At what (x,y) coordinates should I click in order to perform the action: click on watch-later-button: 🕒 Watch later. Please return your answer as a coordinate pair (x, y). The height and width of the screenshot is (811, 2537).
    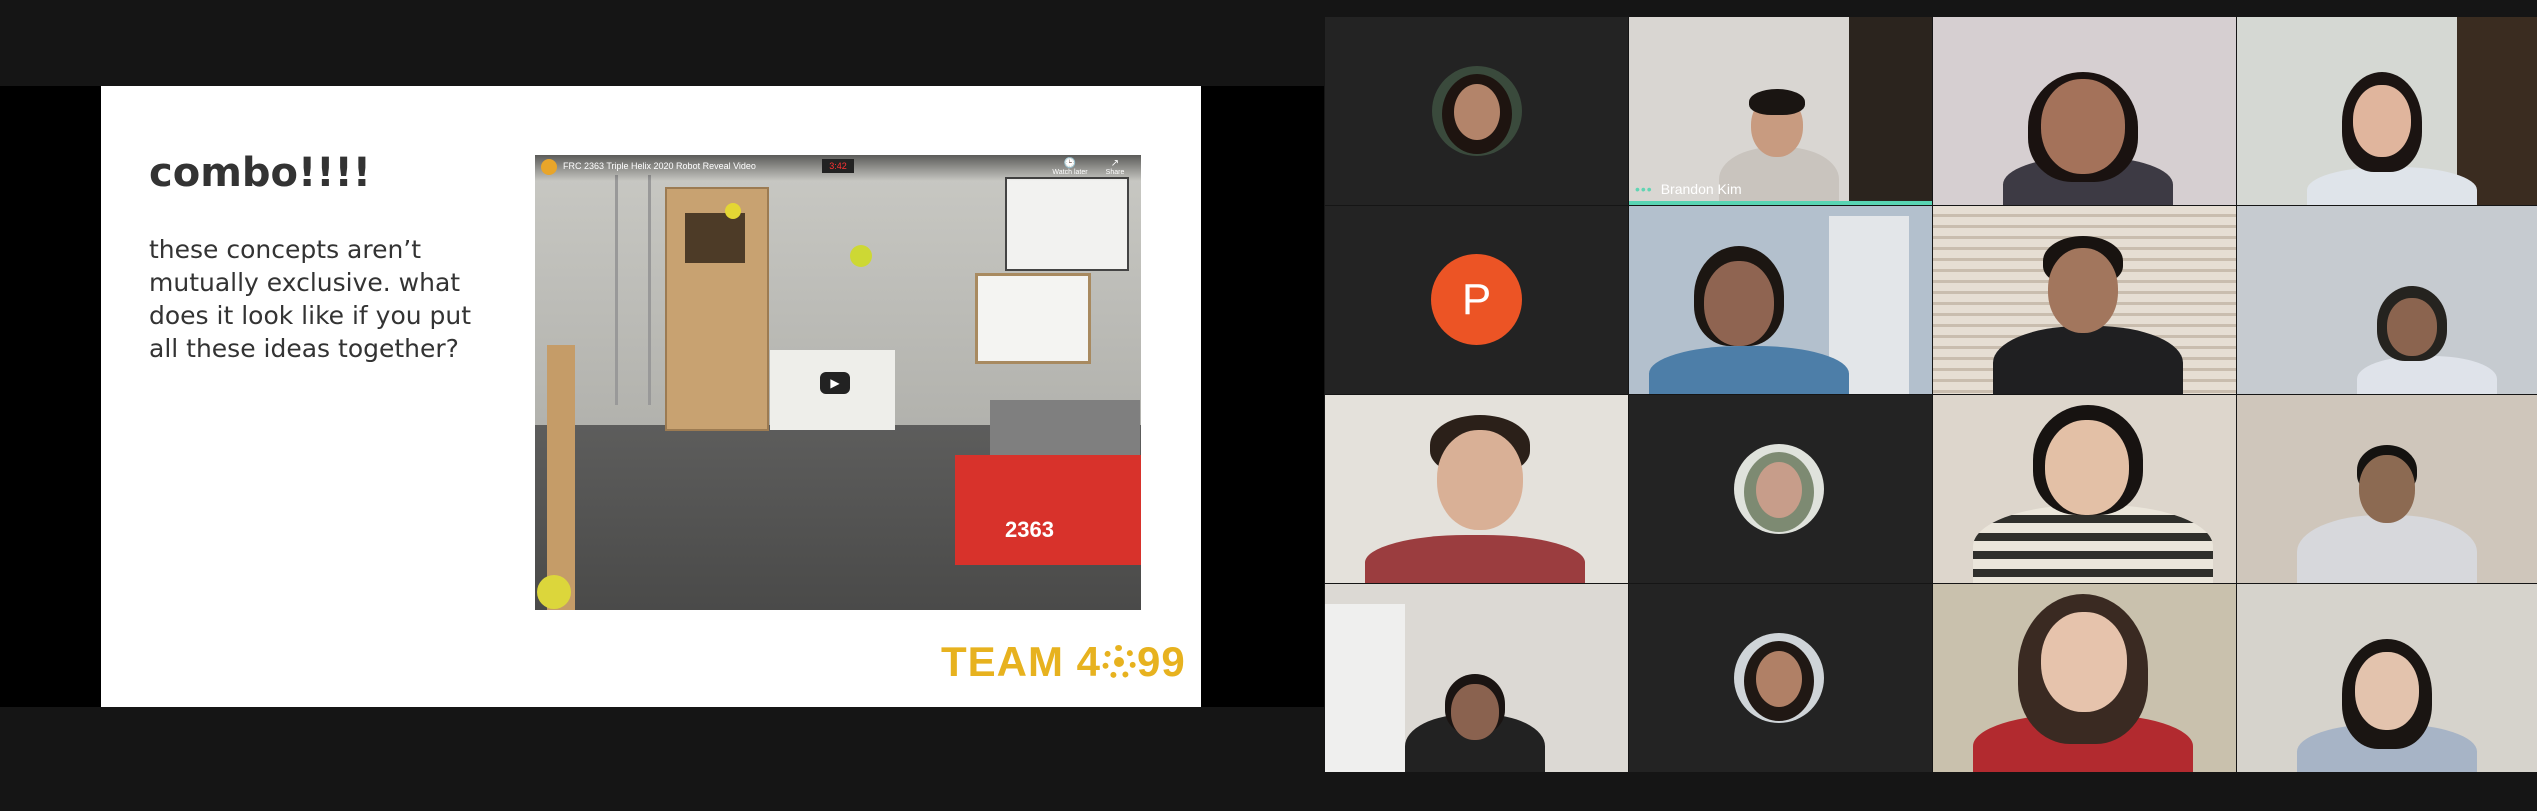
    Looking at the image, I should click on (1070, 167).